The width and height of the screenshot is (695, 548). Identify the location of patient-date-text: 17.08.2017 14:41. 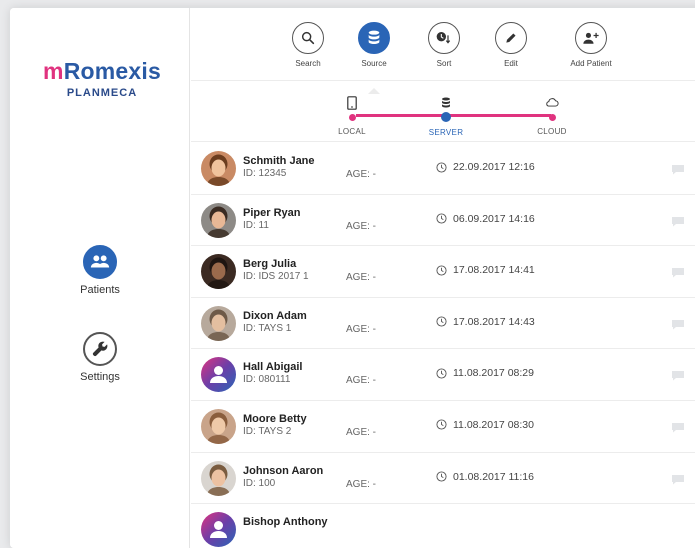
(494, 270).